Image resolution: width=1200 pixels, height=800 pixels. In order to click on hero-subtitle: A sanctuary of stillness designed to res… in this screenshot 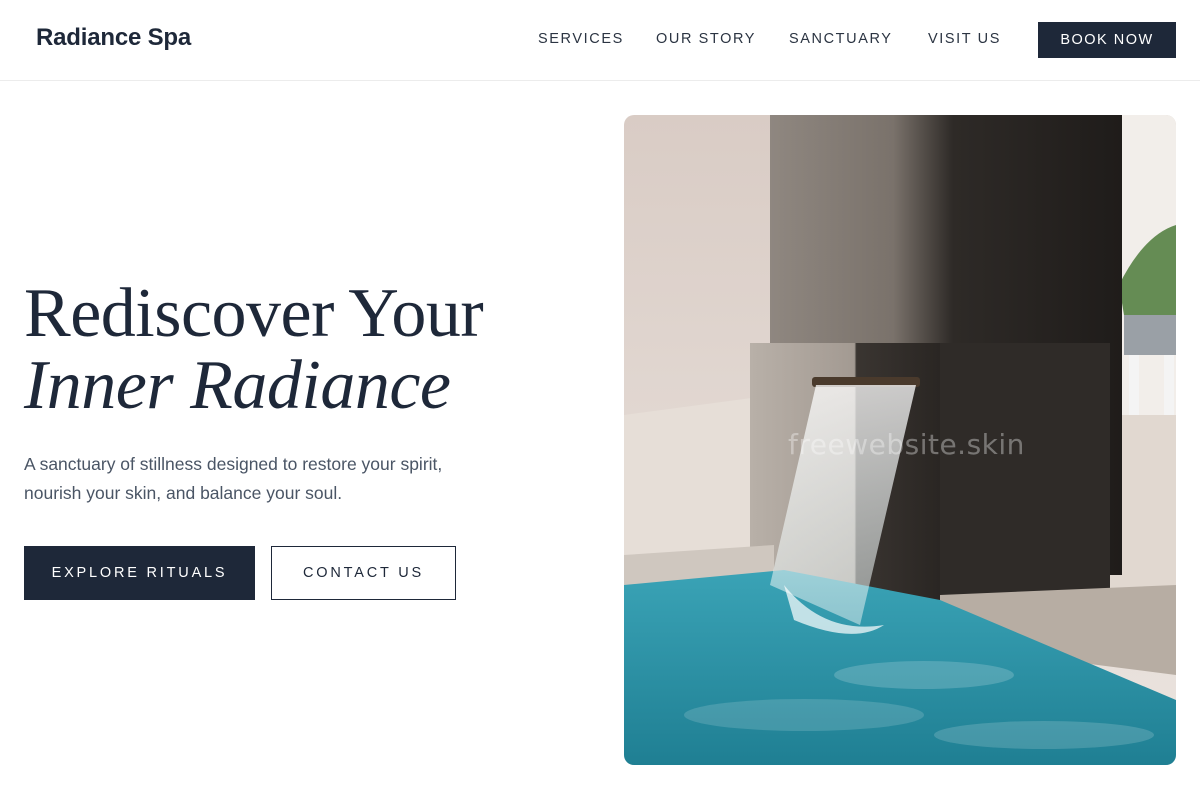, I will do `click(233, 478)`.